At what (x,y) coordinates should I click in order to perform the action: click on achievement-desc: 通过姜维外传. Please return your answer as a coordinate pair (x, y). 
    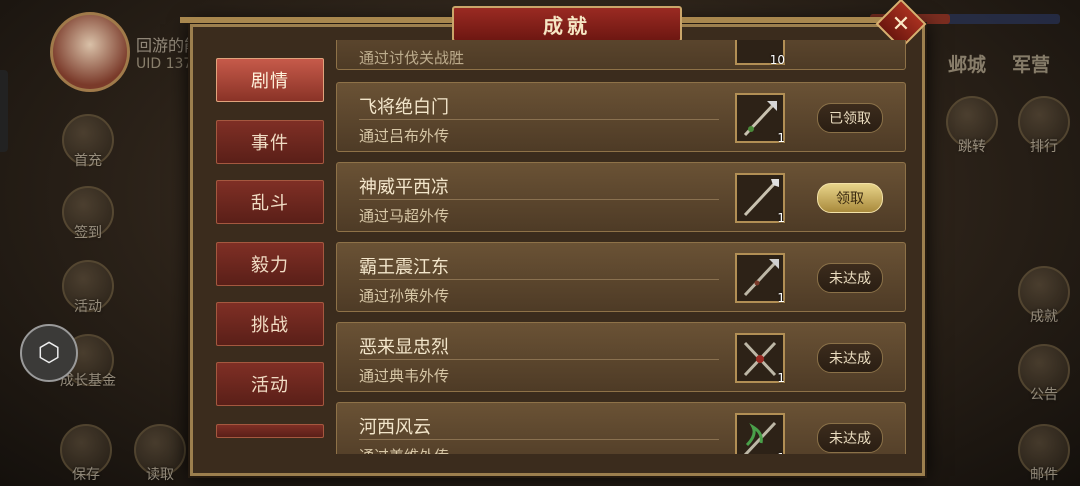
    Looking at the image, I should click on (404, 449).